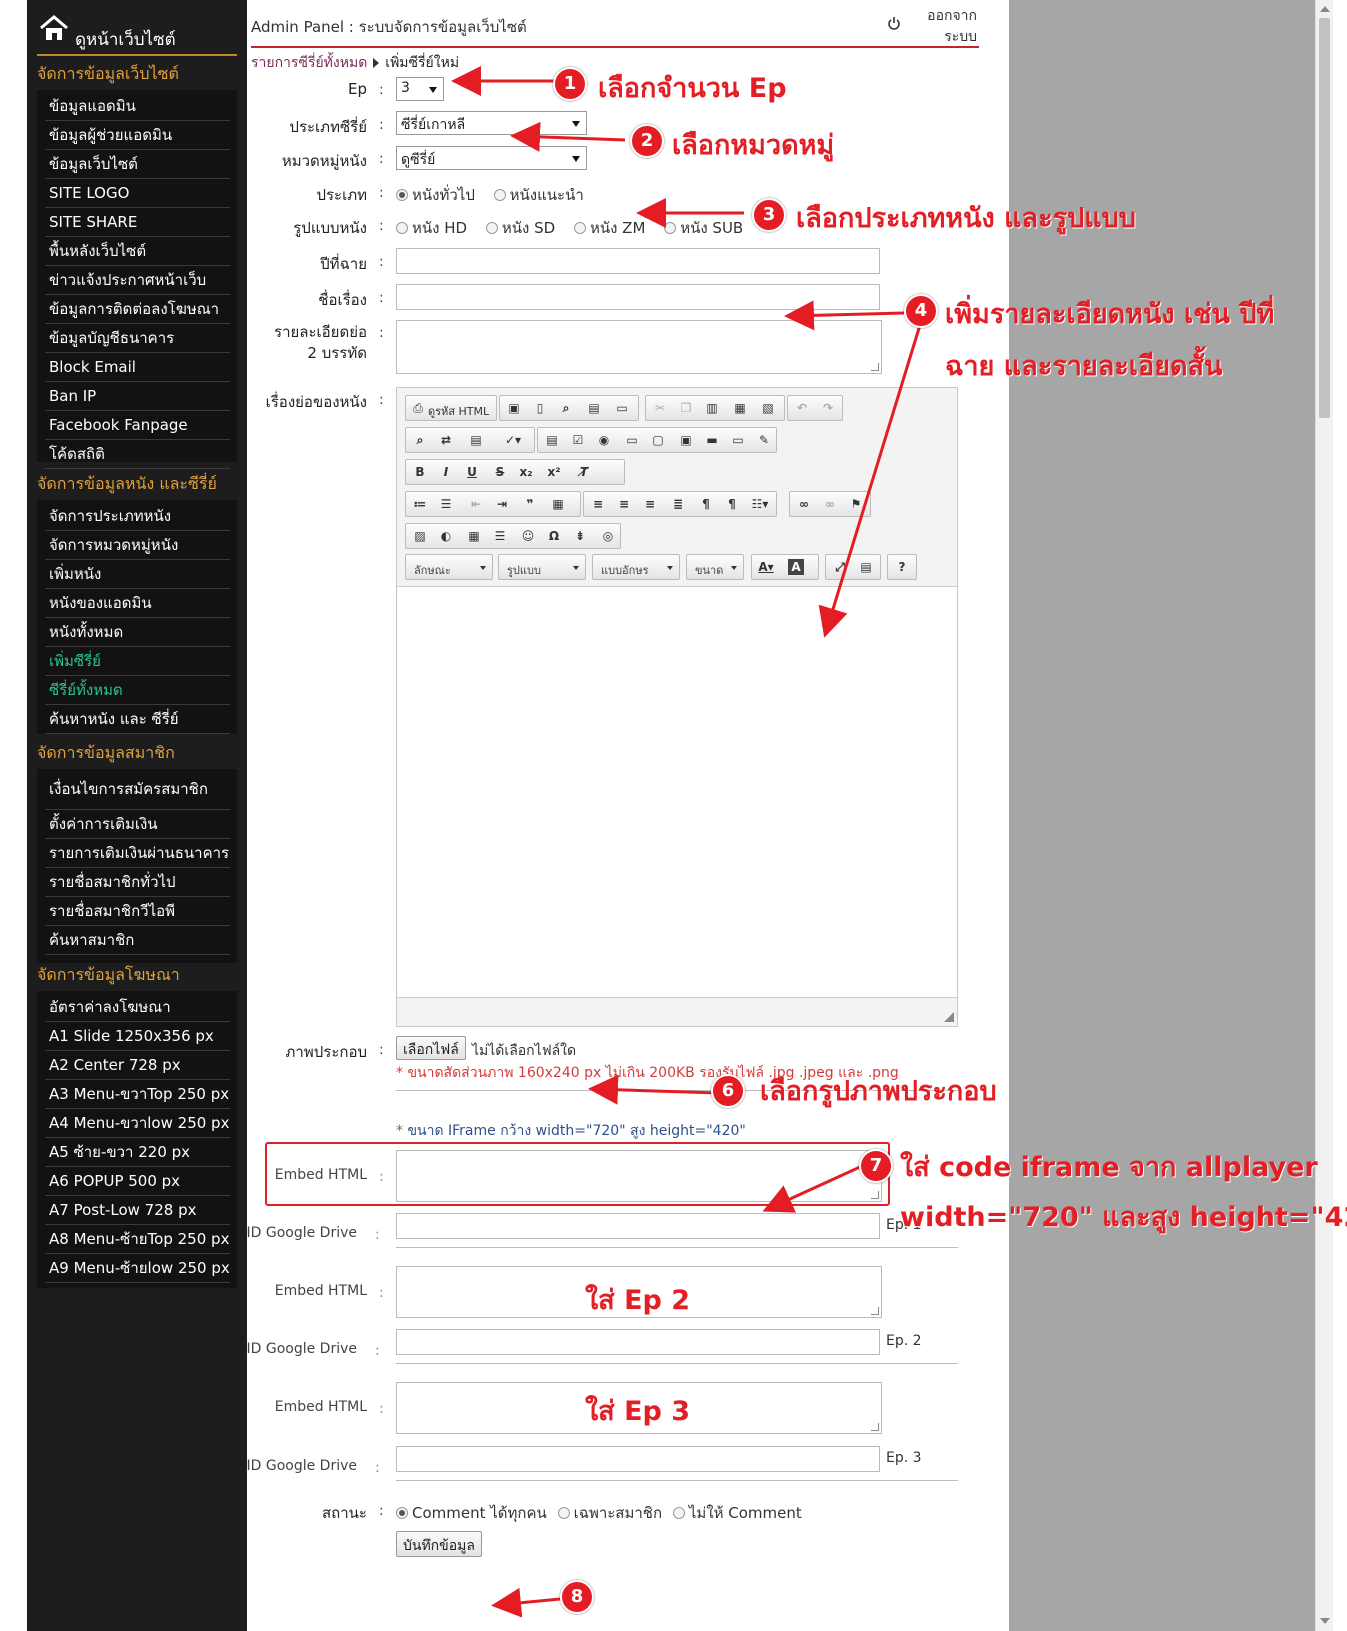 This screenshot has height=1631, width=1347. What do you see at coordinates (552, 440) in the screenshot?
I see `form-icon: ▤` at bounding box center [552, 440].